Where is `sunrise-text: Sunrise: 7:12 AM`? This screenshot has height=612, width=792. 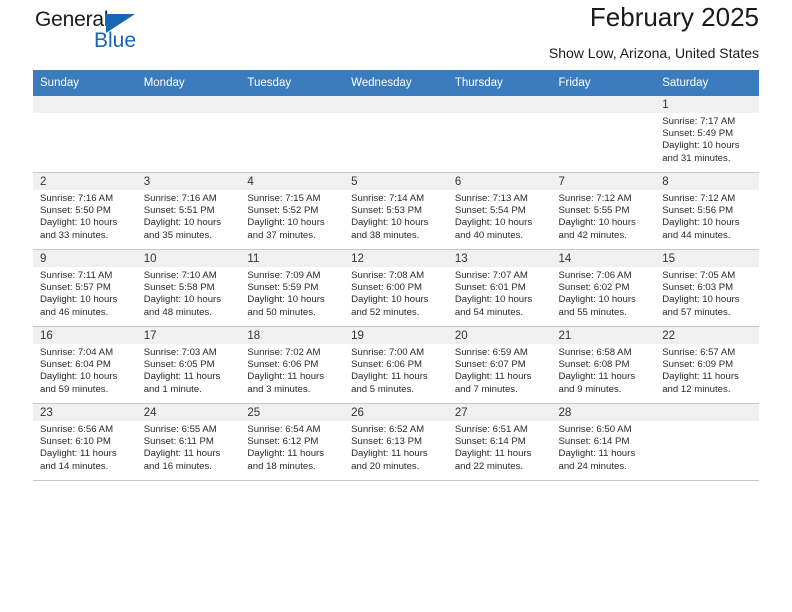
sunrise-text: Sunrise: 7:12 AM is located at coordinates (595, 198).